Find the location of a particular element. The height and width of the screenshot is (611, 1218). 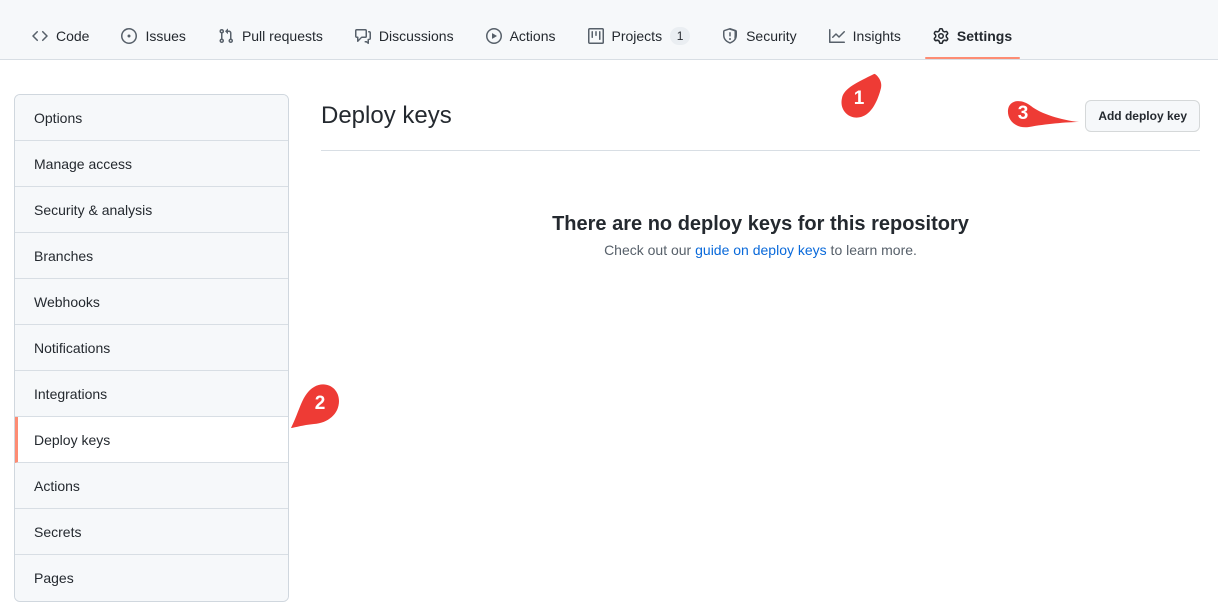

nav-tab-label: Settings is located at coordinates (984, 36).